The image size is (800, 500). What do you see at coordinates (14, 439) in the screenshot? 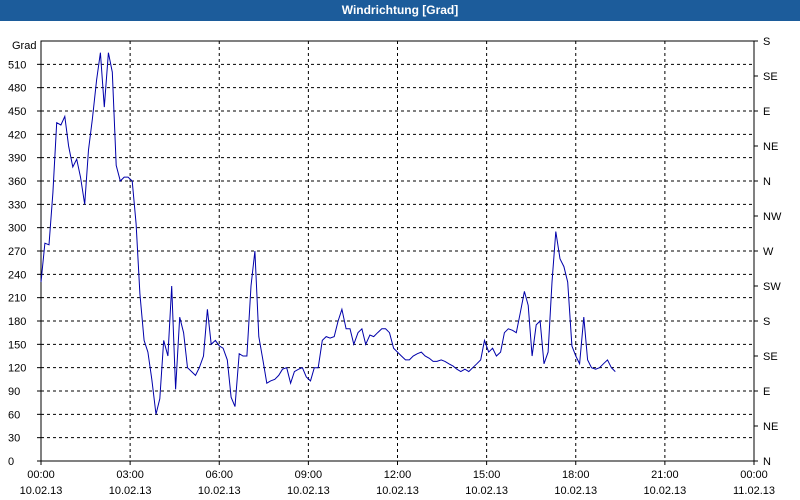
I see `y-tick-label: 30` at bounding box center [14, 439].